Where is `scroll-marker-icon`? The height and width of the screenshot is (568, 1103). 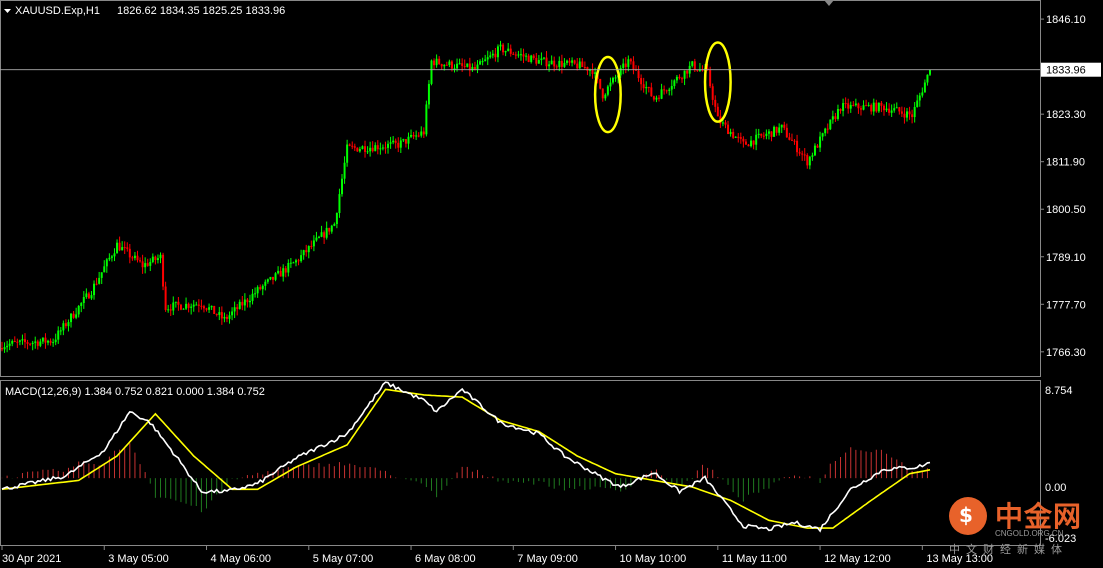
scroll-marker-icon is located at coordinates (829, 3).